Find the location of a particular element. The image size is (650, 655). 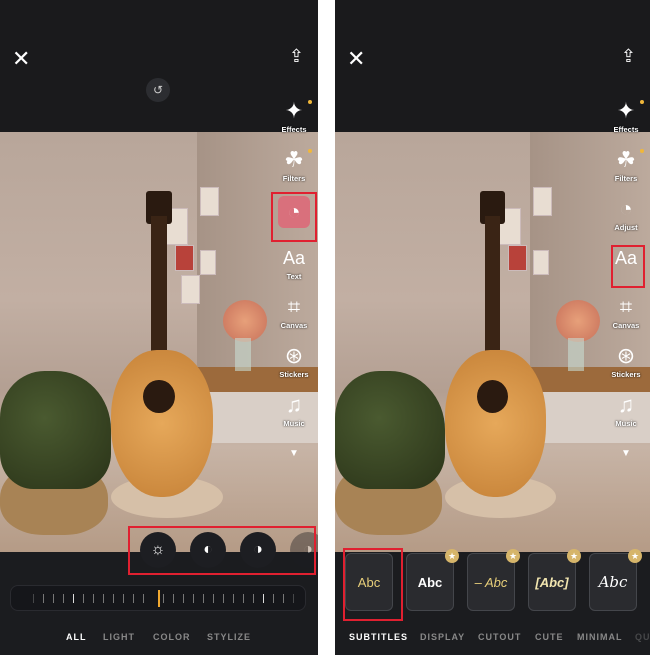

brightness-icon: ☼ is located at coordinates (158, 550).